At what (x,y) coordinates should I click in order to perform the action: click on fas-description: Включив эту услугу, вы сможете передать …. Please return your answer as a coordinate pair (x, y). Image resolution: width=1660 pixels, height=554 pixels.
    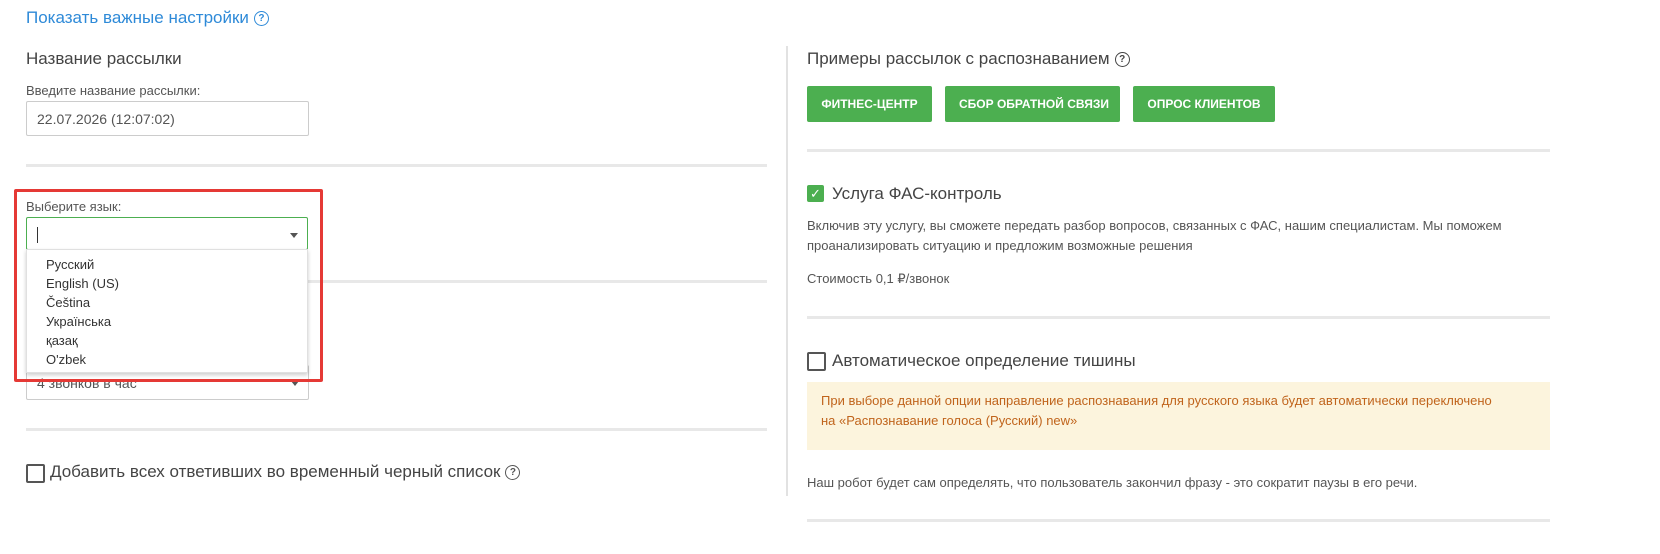
    Looking at the image, I should click on (1179, 236).